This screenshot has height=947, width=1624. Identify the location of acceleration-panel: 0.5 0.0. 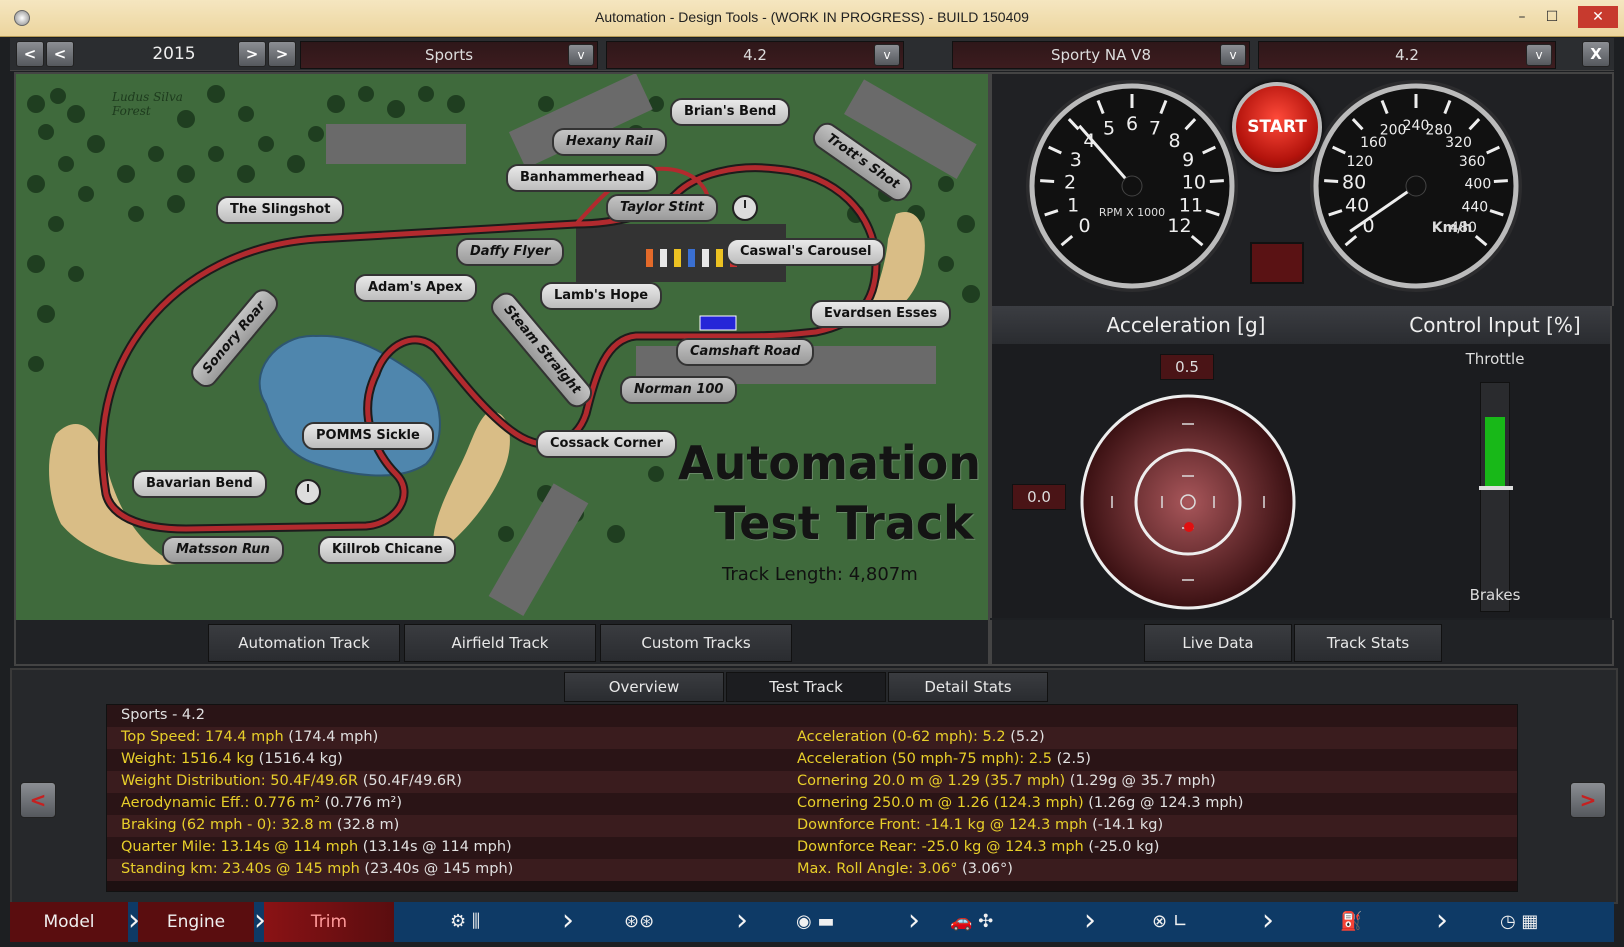
(1185, 481).